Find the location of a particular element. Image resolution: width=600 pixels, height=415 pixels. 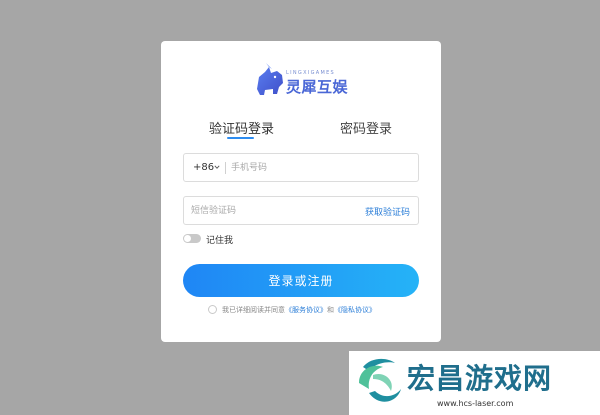

remember-me: 记住我 is located at coordinates (223, 239).